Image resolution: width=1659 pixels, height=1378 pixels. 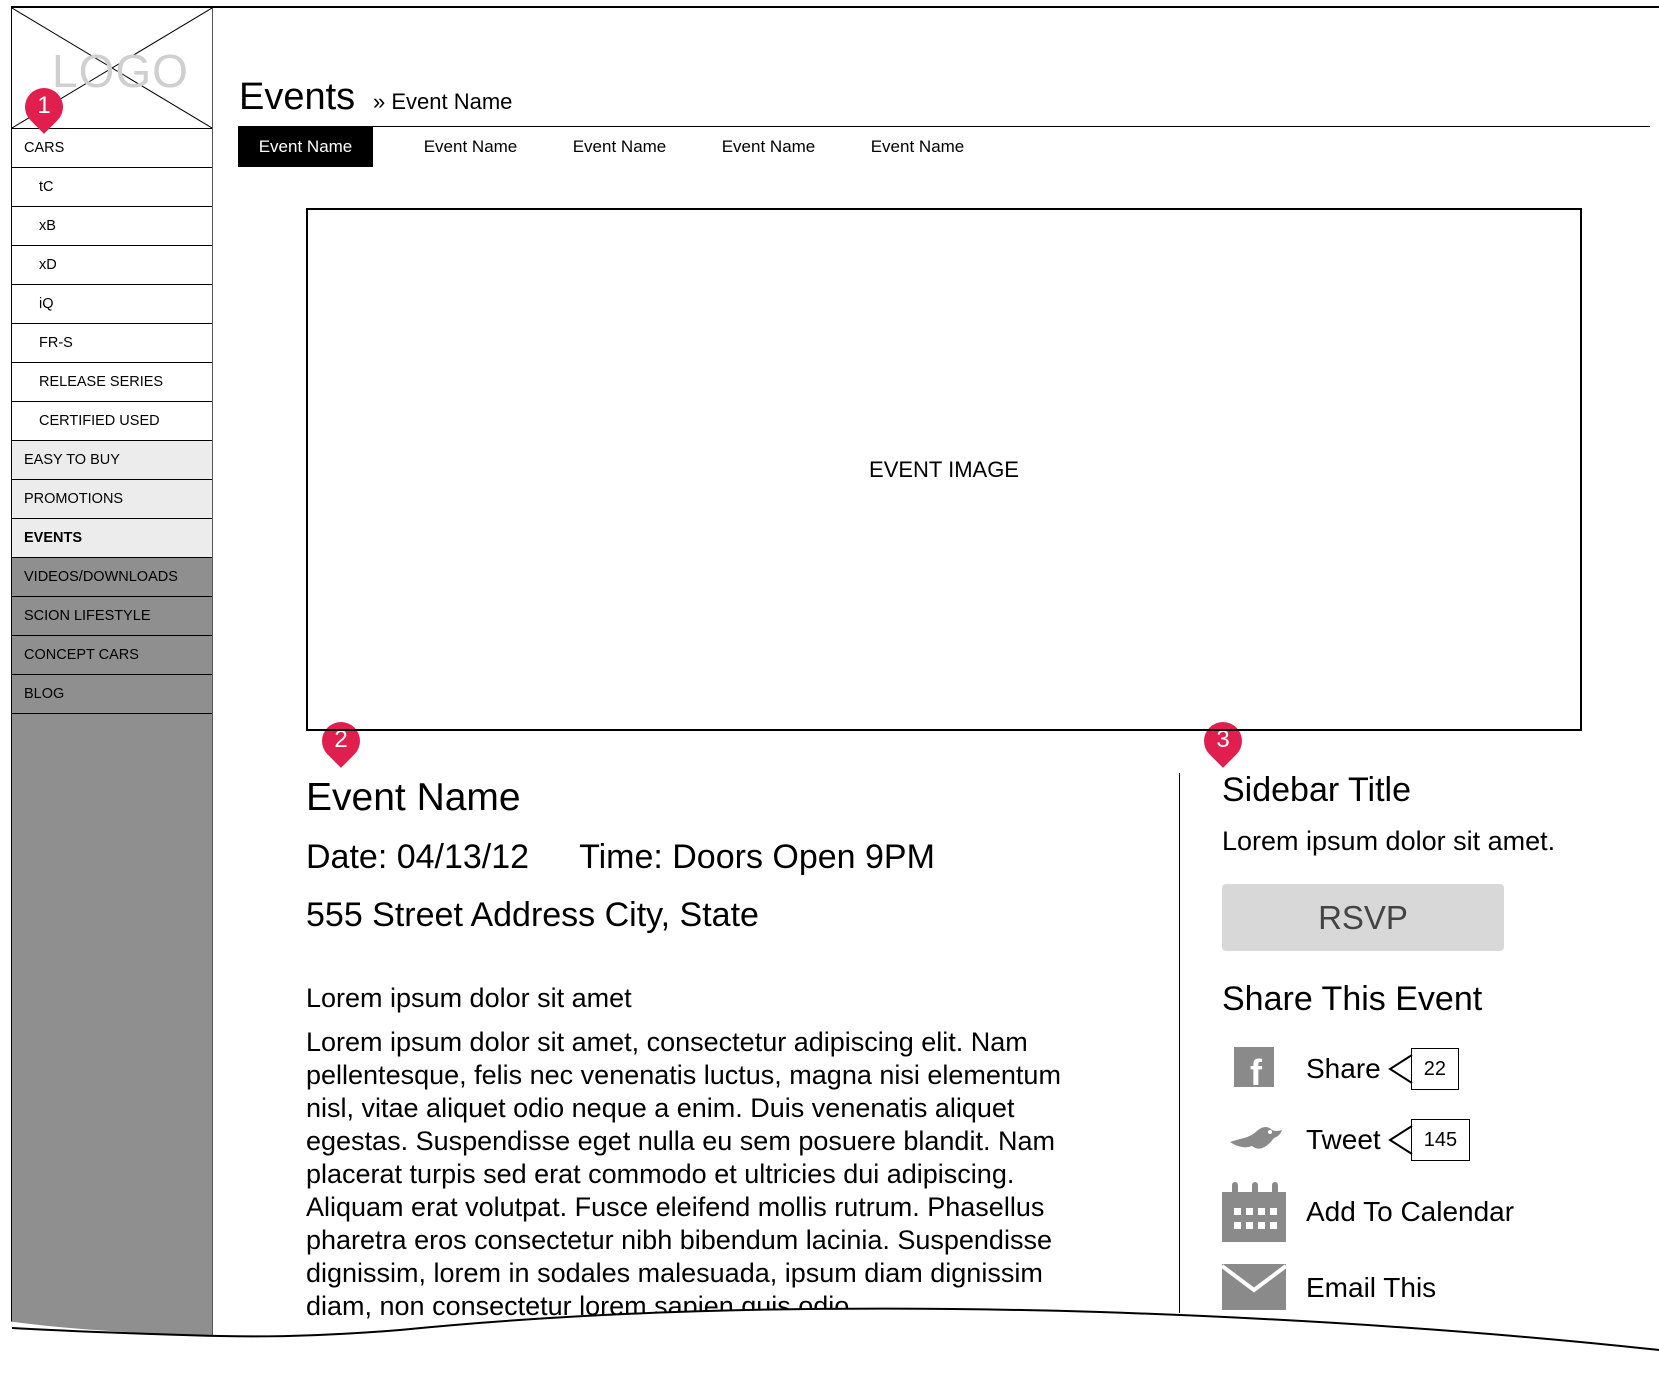 What do you see at coordinates (469, 998) in the screenshot?
I see `event-lead-text: Lorem ipsum dolor sit amet` at bounding box center [469, 998].